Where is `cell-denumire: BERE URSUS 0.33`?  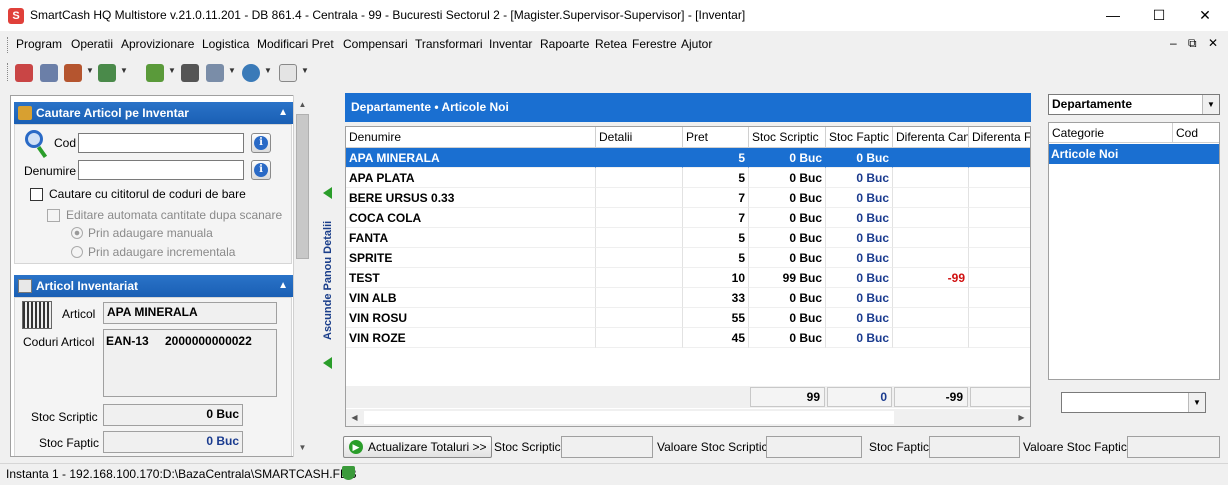
cell-denumire: BERE URSUS 0.33 is located at coordinates (471, 198).